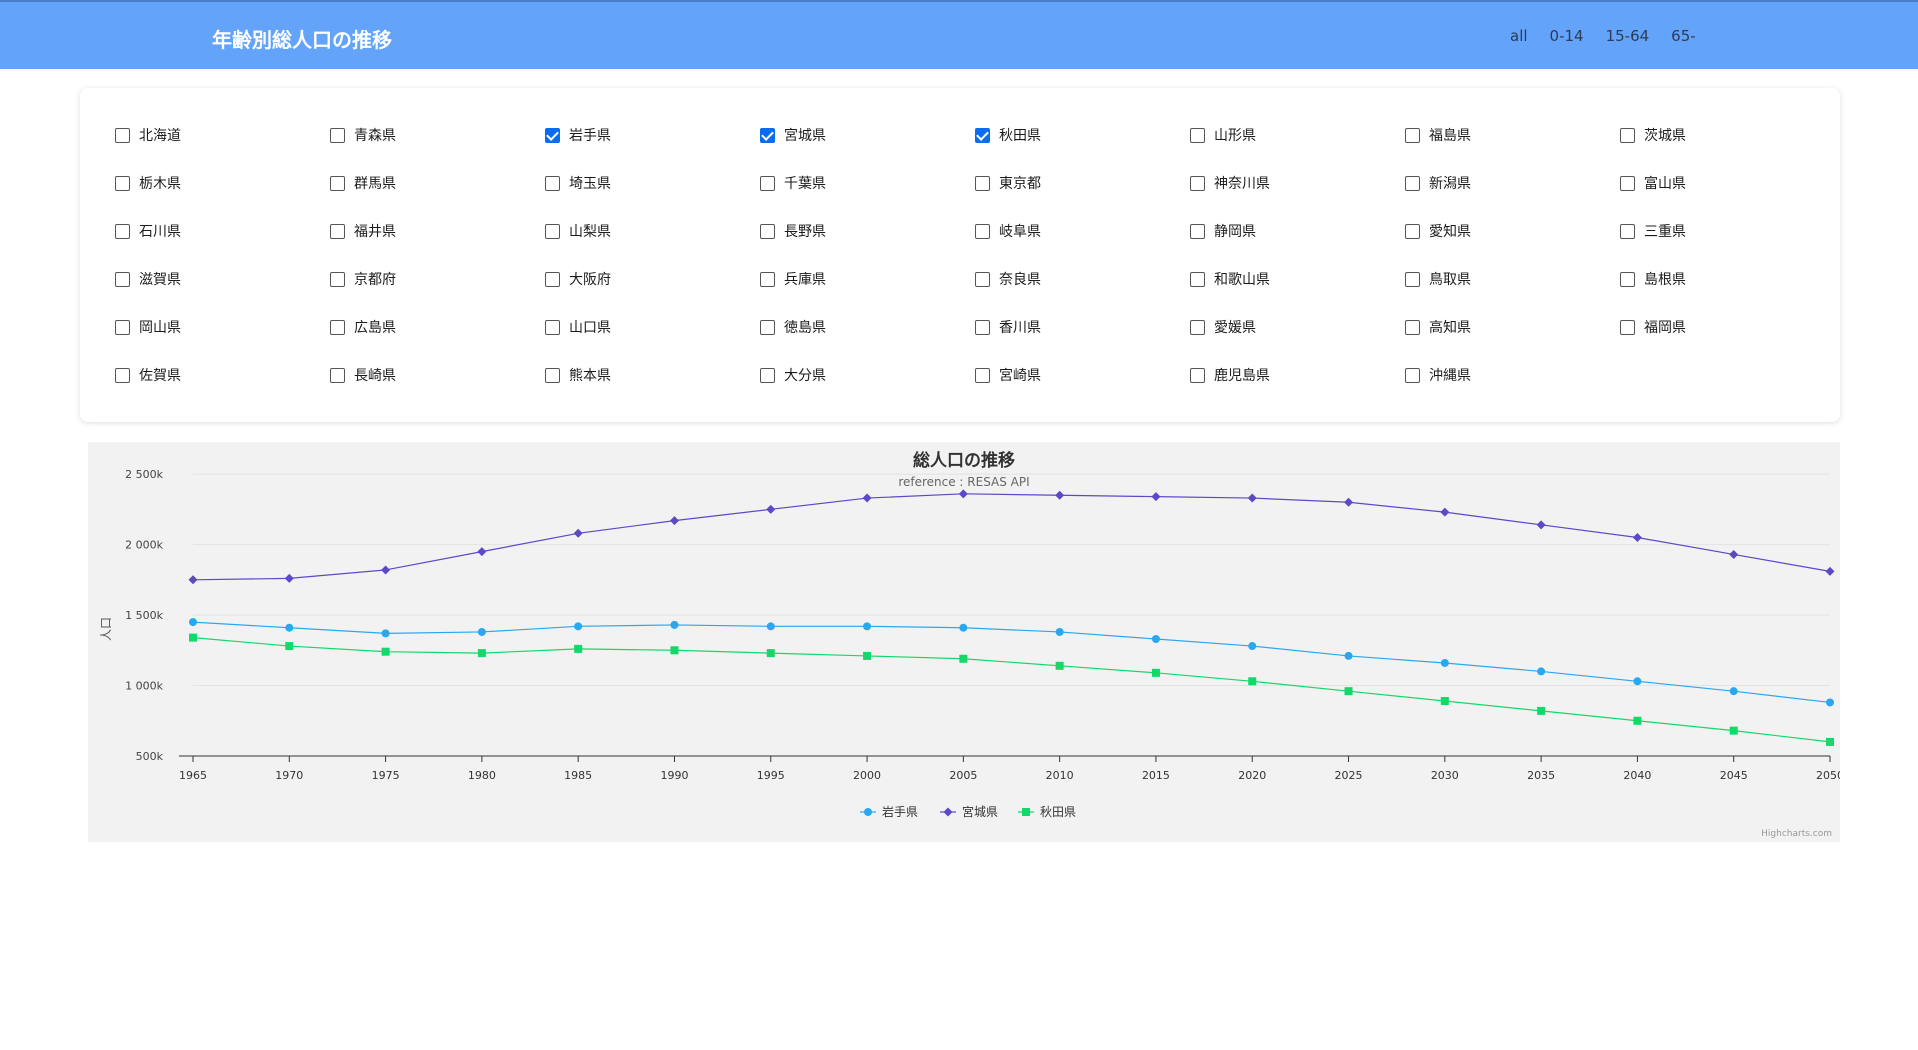 Image resolution: width=1918 pixels, height=1050 pixels. What do you see at coordinates (1223, 327) in the screenshot?
I see `prefecture-checkbox: 愛媛県` at bounding box center [1223, 327].